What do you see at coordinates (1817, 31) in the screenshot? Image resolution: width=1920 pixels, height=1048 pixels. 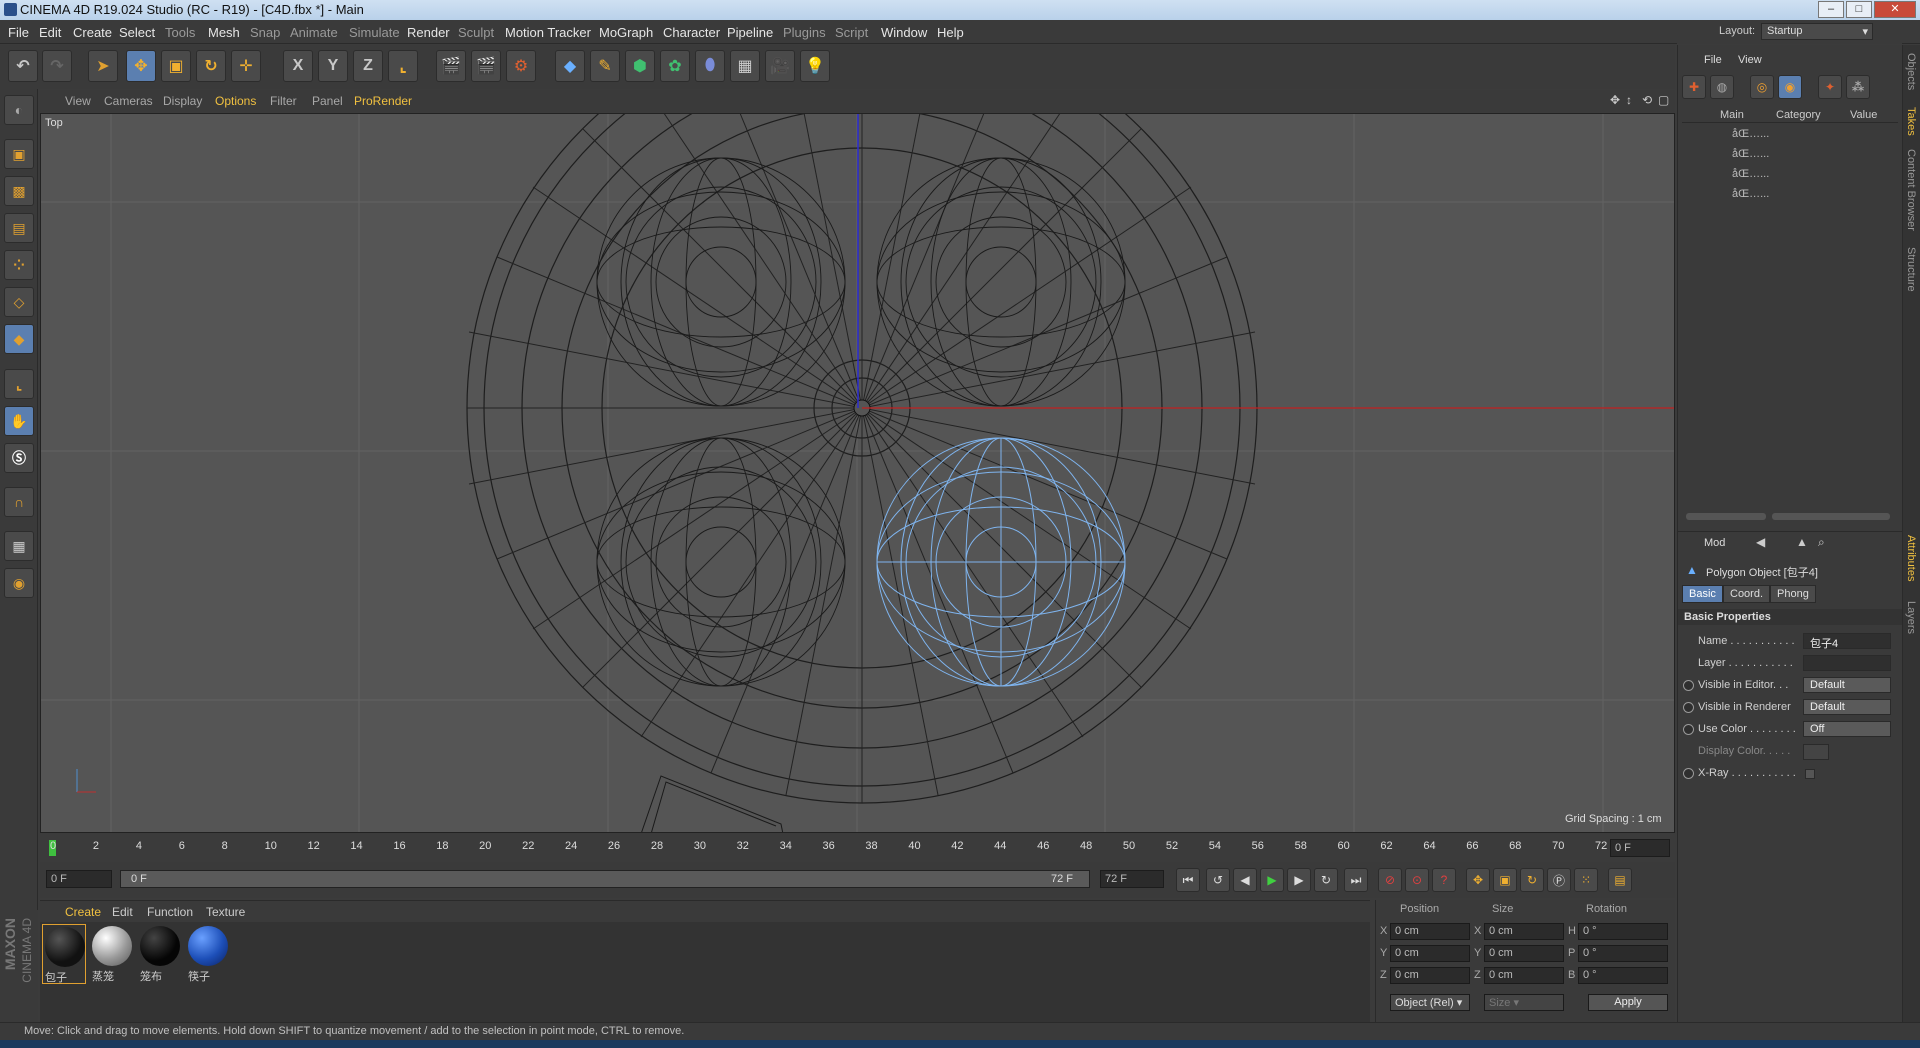 I see `layout-dropdown: Startup ▾` at bounding box center [1817, 31].